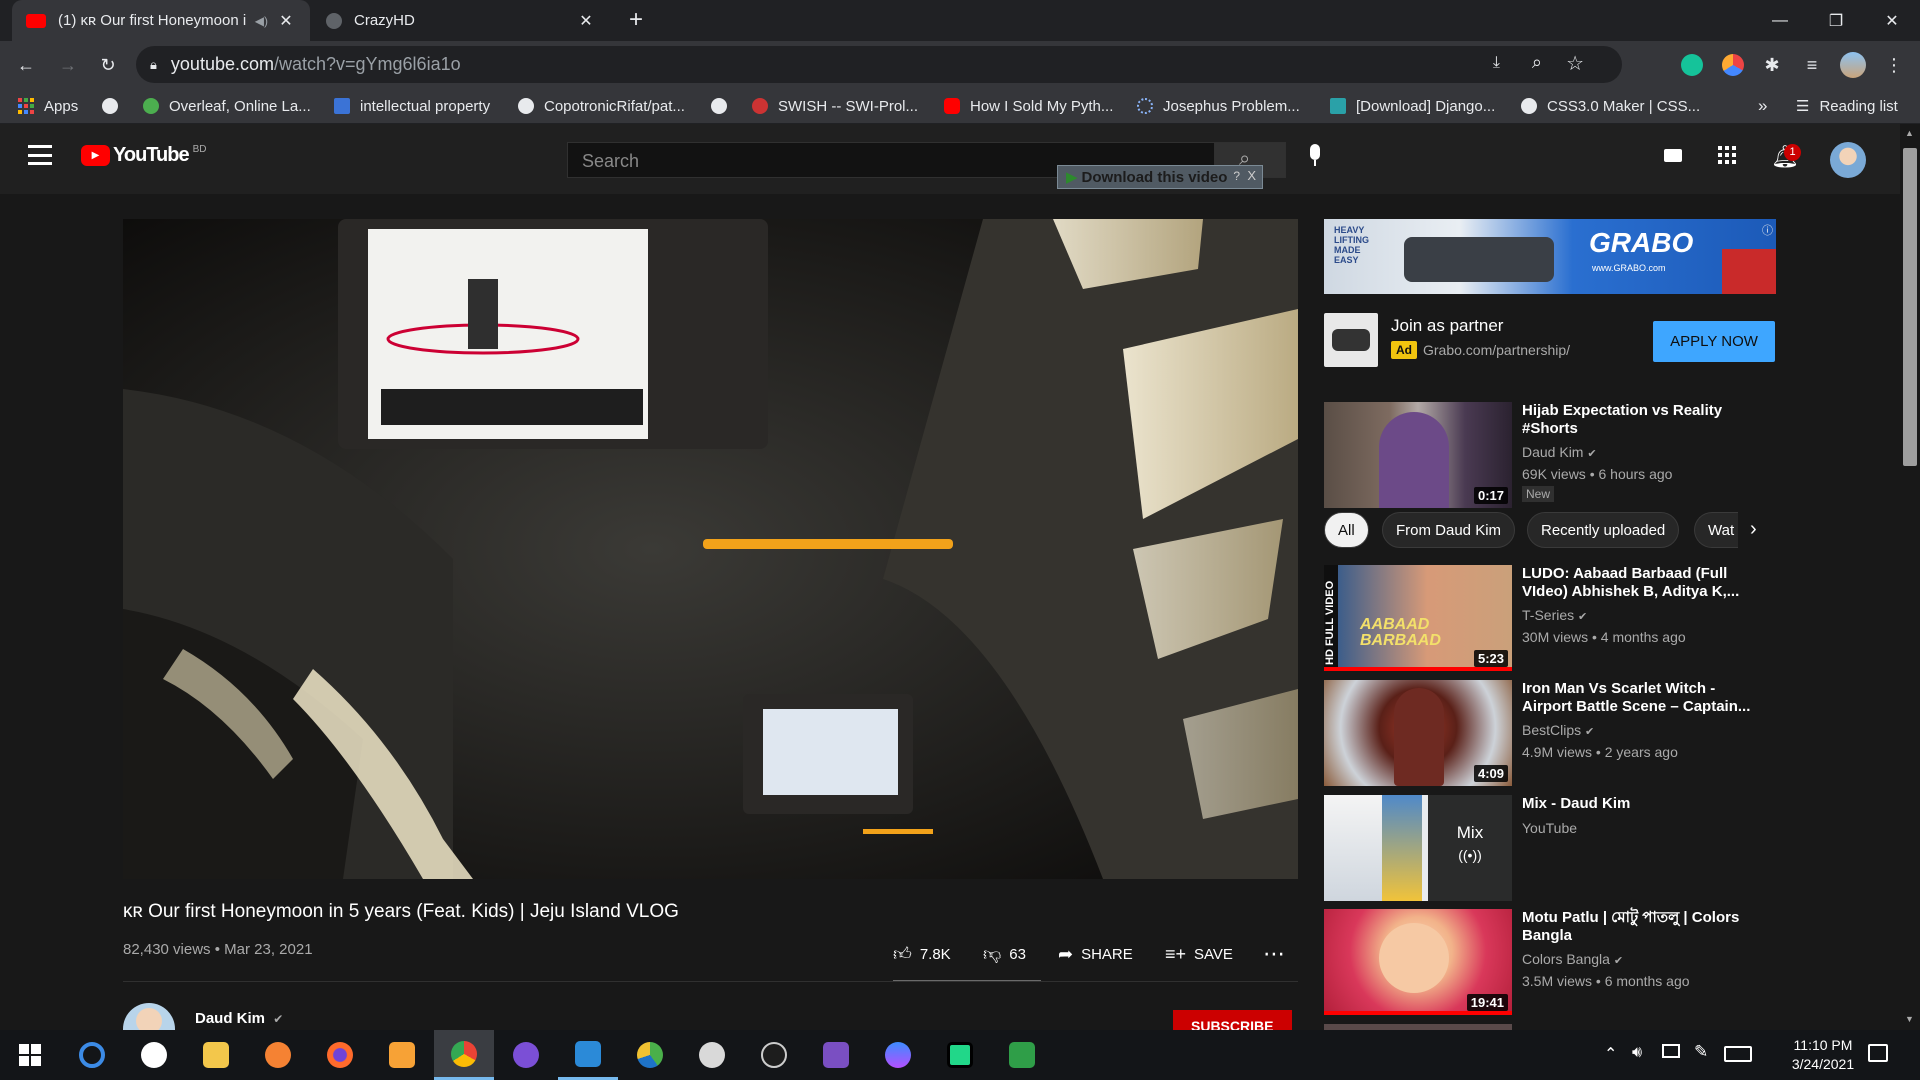 The image size is (1920, 1080). What do you see at coordinates (1848, 160) in the screenshot?
I see `user-avatar` at bounding box center [1848, 160].